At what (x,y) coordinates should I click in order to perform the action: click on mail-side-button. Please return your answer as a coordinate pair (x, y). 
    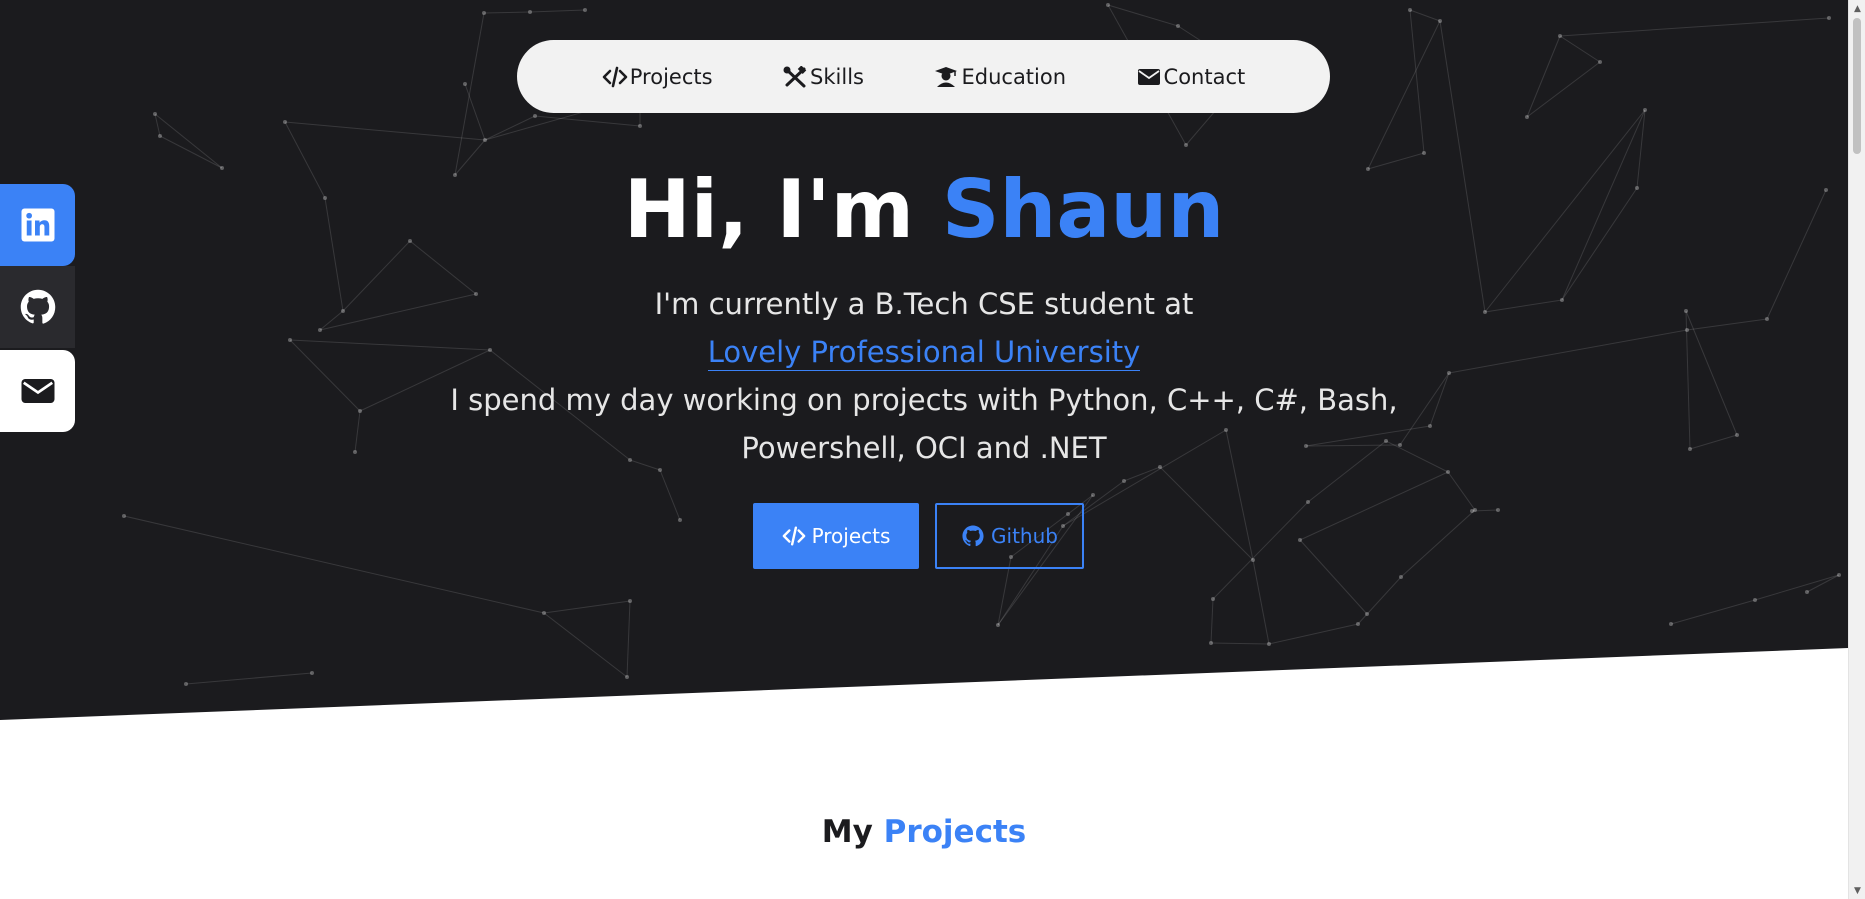
    Looking at the image, I should click on (37, 391).